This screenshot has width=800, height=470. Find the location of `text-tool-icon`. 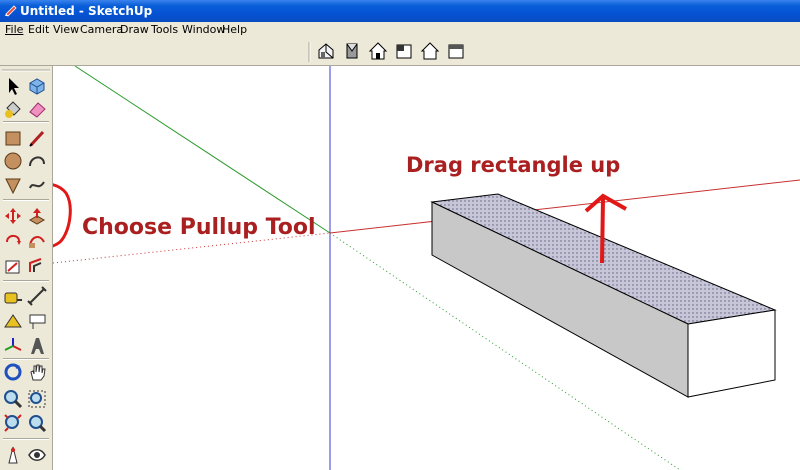

text-tool-icon is located at coordinates (37, 321).